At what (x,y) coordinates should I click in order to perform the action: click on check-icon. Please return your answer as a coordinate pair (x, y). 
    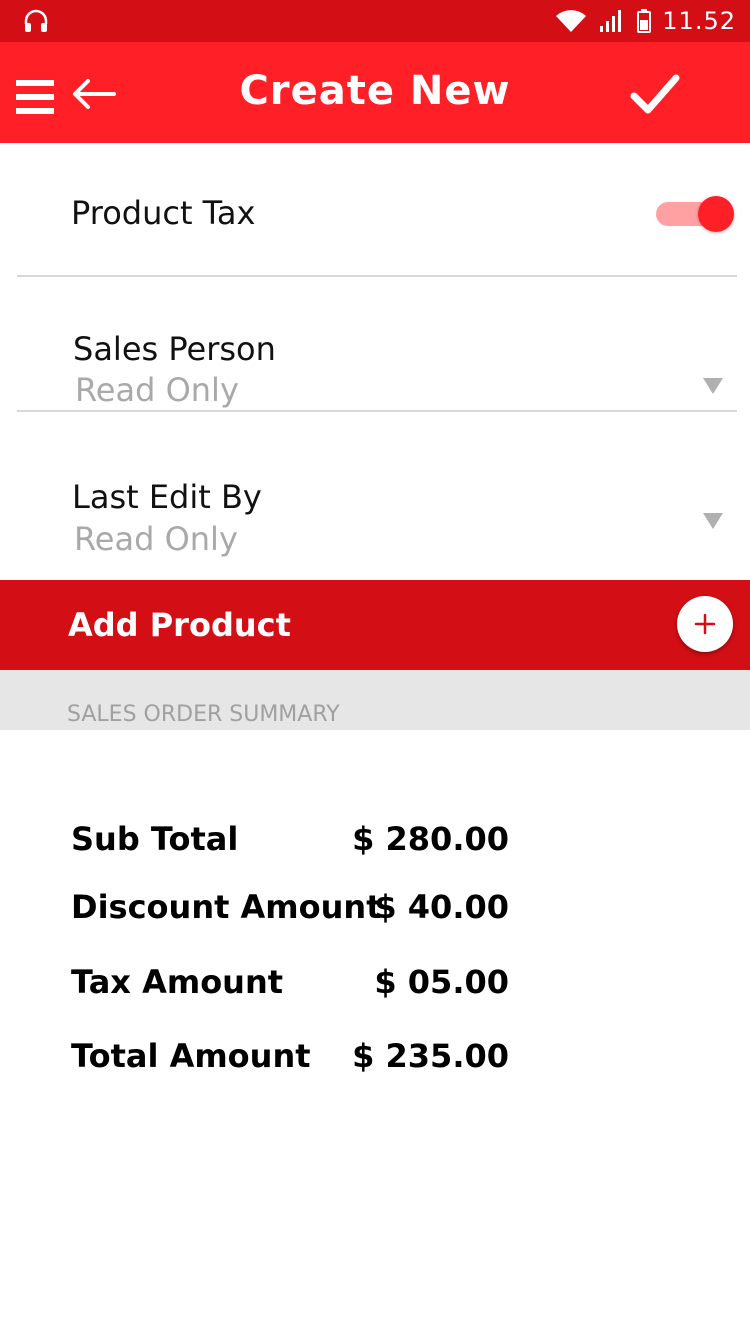
    Looking at the image, I should click on (655, 94).